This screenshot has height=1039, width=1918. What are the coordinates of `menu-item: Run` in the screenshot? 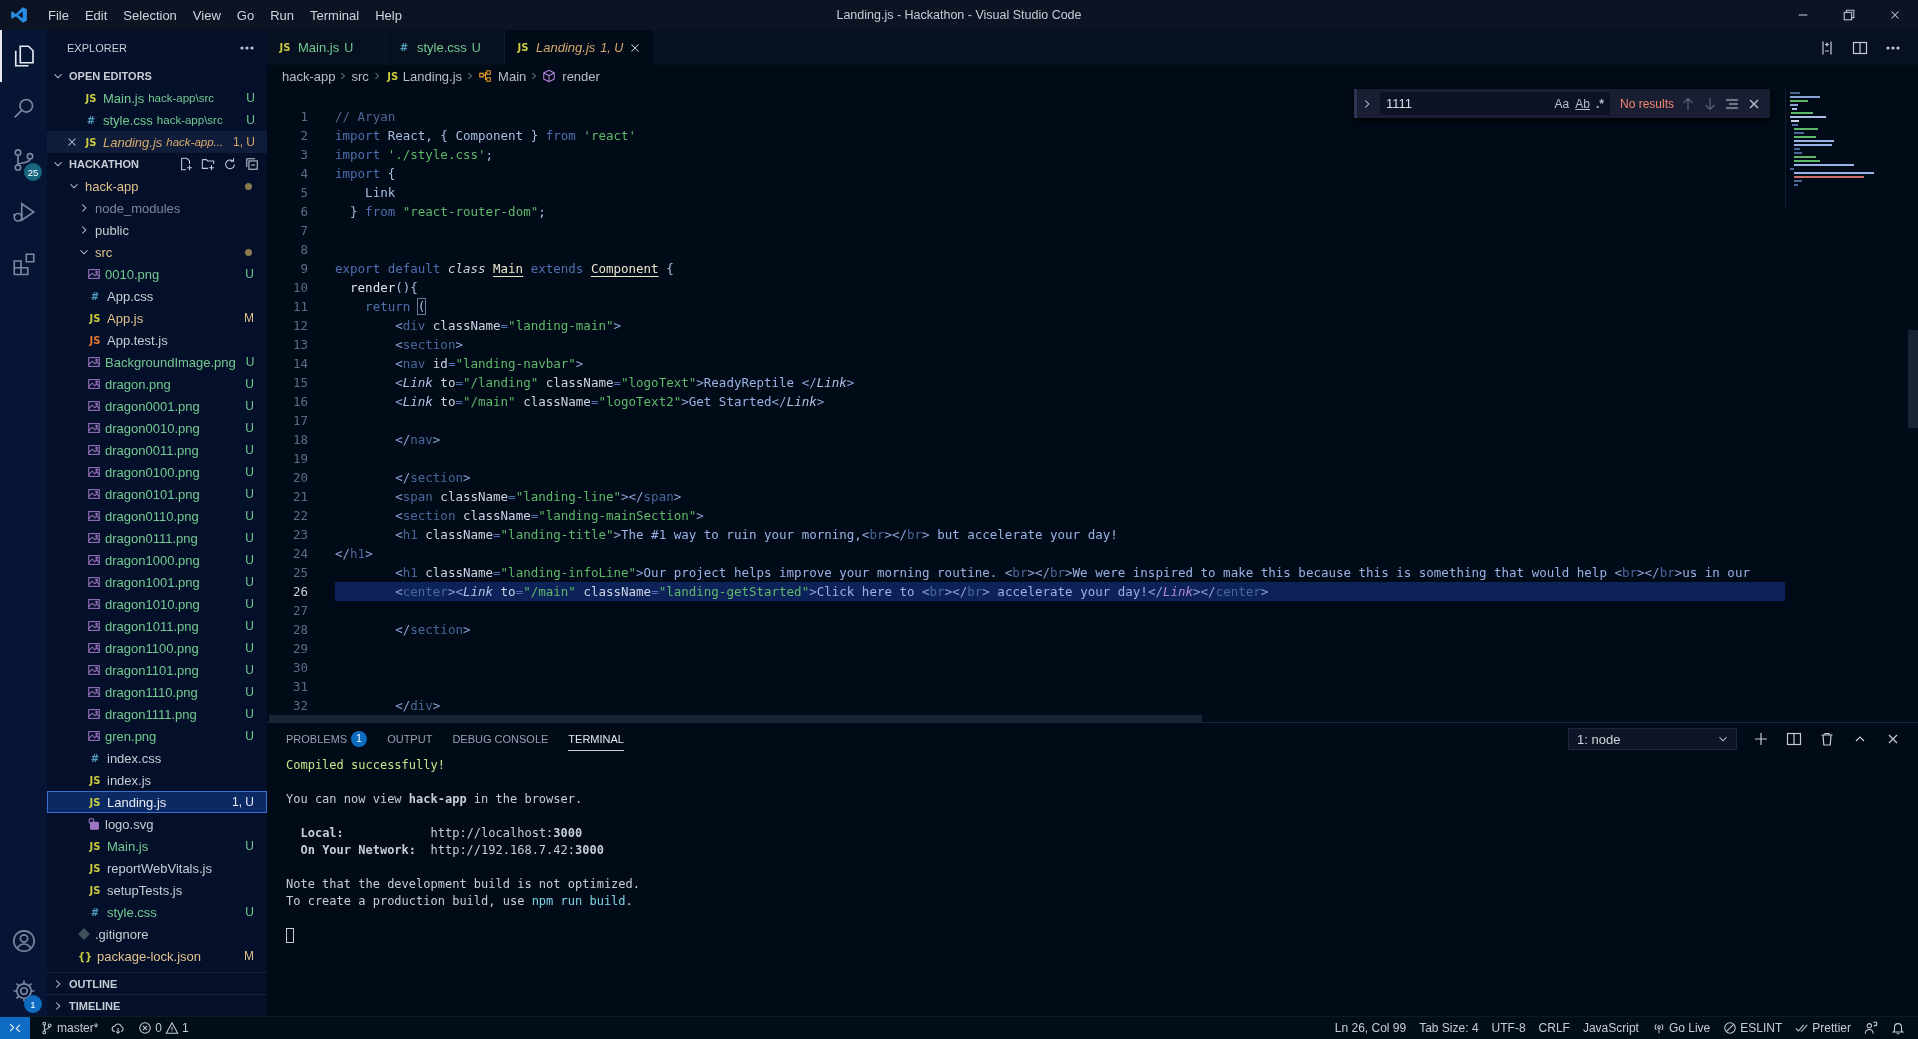 It's located at (282, 15).